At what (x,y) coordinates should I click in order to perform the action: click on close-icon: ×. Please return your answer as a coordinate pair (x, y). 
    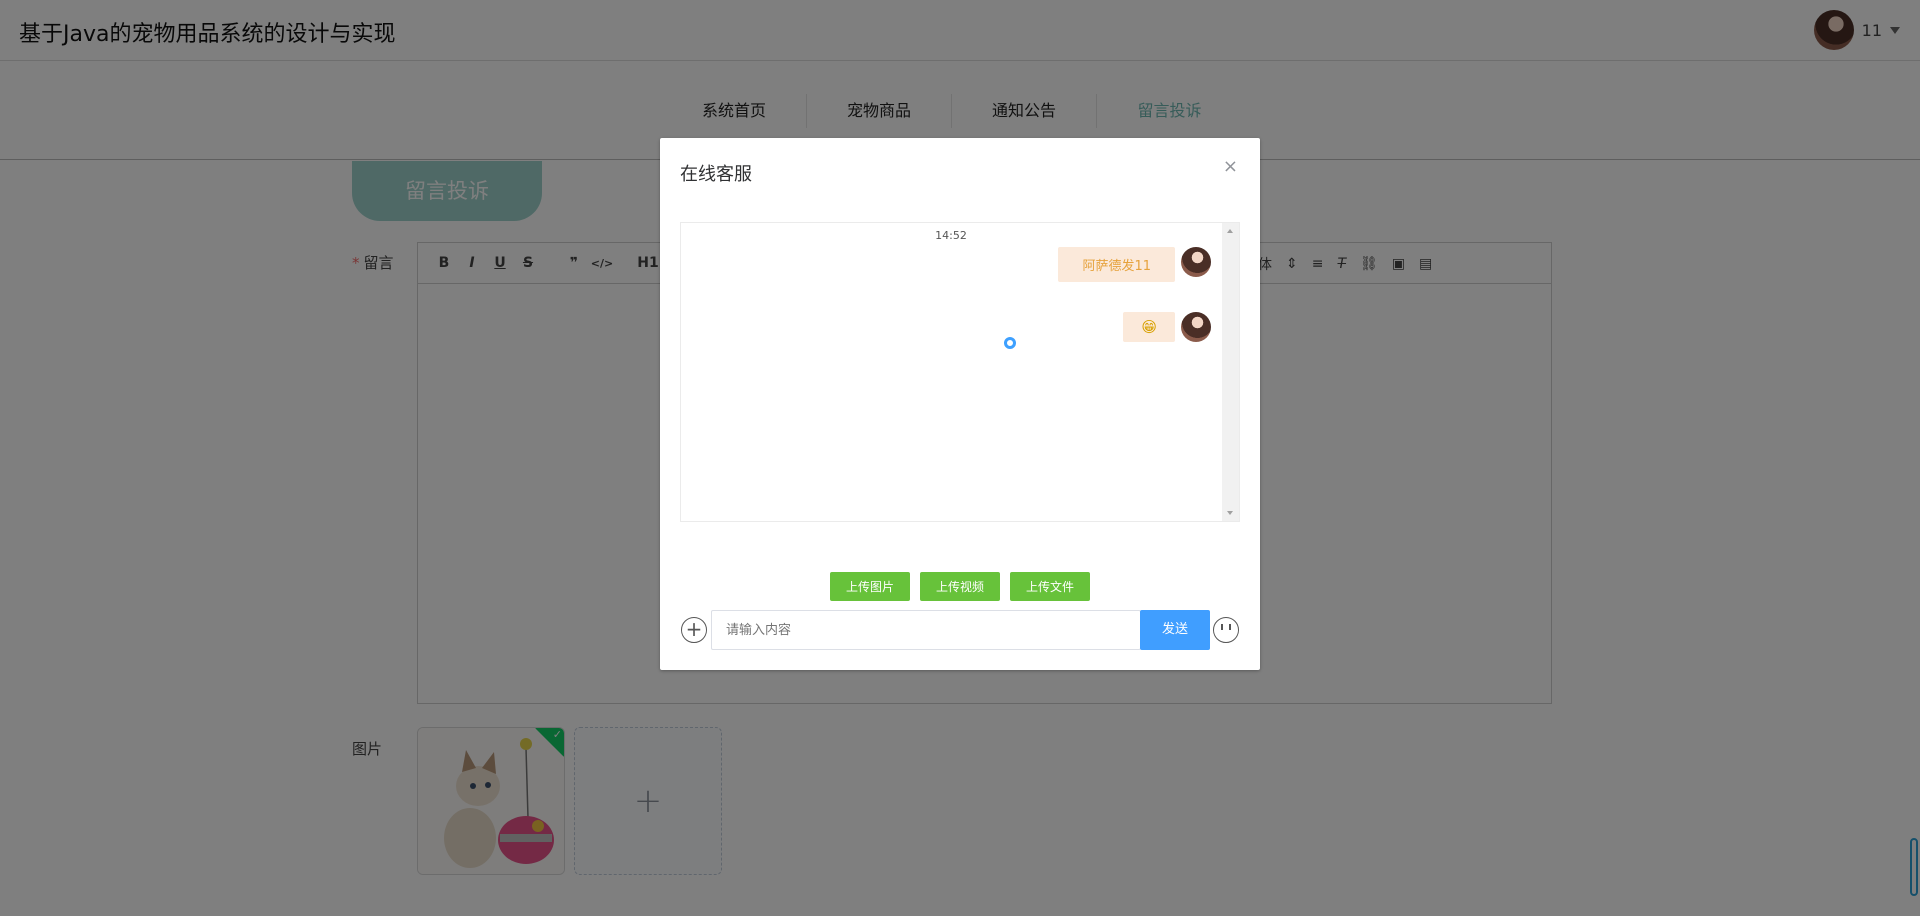
    Looking at the image, I should click on (1230, 166).